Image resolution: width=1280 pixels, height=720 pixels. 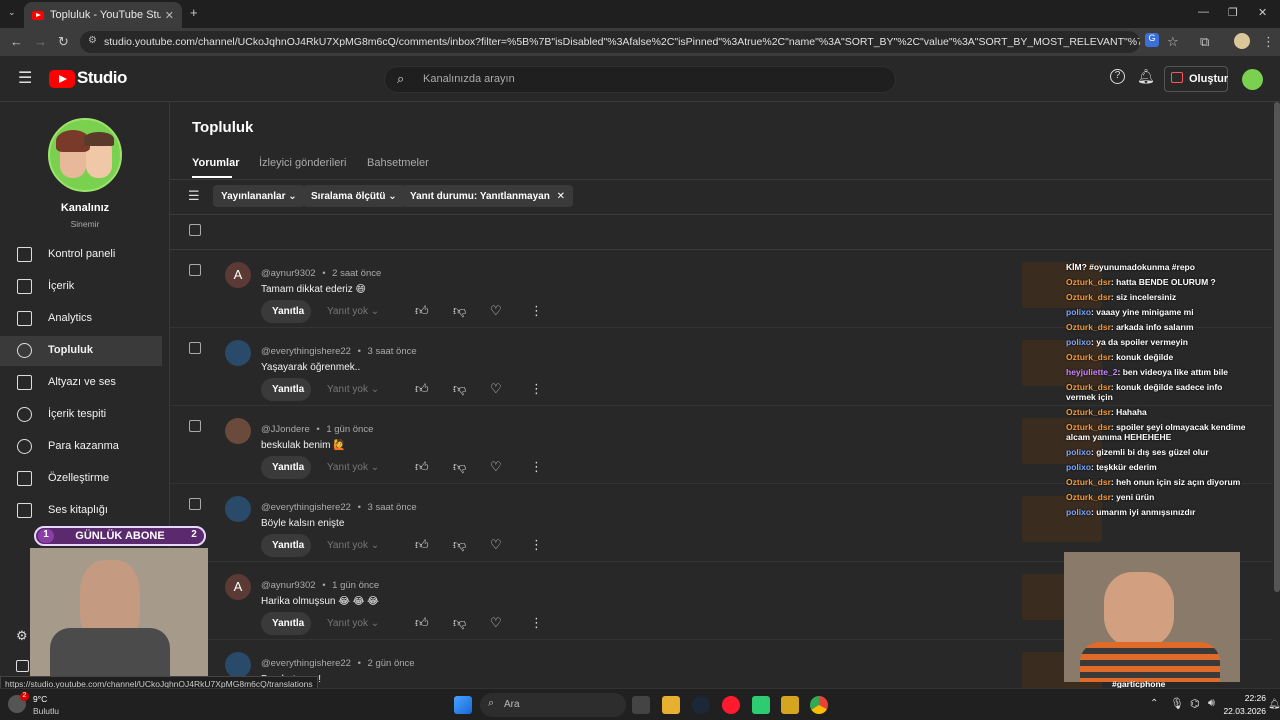 What do you see at coordinates (103, 15) in the screenshot?
I see `browser-tab: Topluluk - YouTube Studio ✕` at bounding box center [103, 15].